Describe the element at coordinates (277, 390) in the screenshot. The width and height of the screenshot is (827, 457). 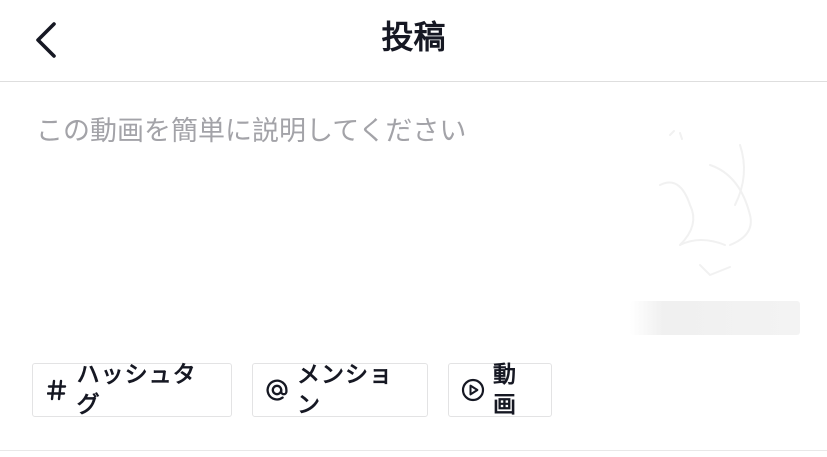
I see `at-icon` at that location.